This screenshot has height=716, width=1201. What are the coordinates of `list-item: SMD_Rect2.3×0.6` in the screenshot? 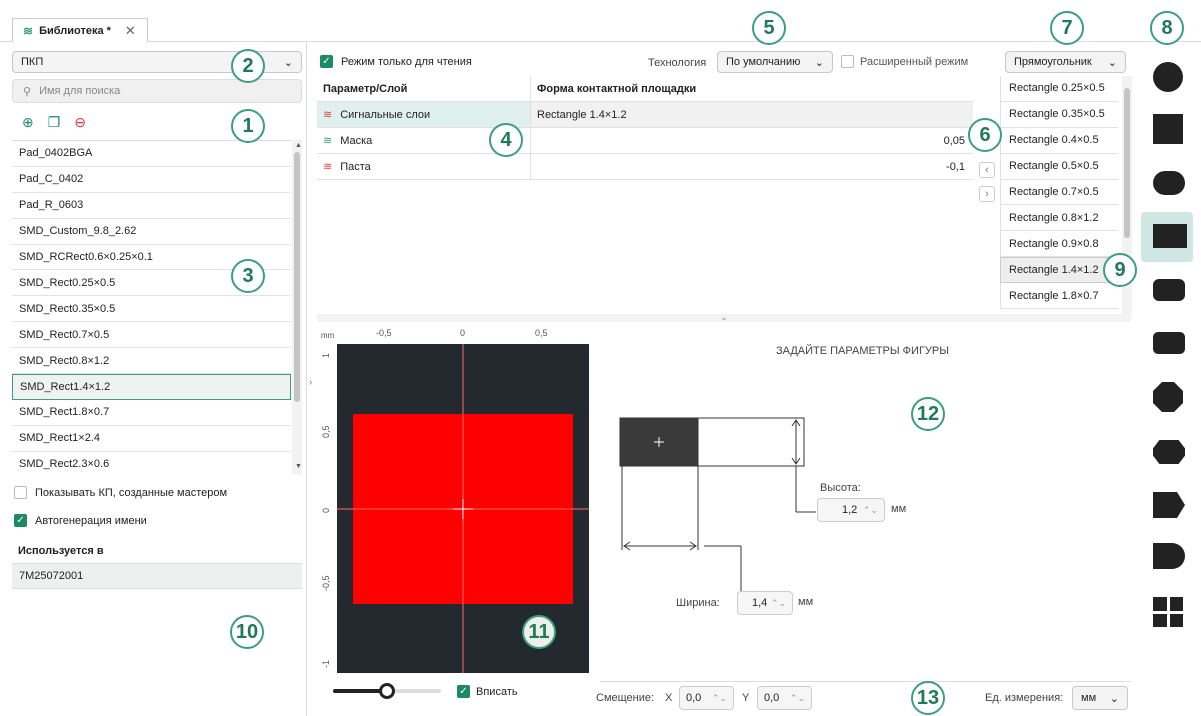 It's located at (151, 463).